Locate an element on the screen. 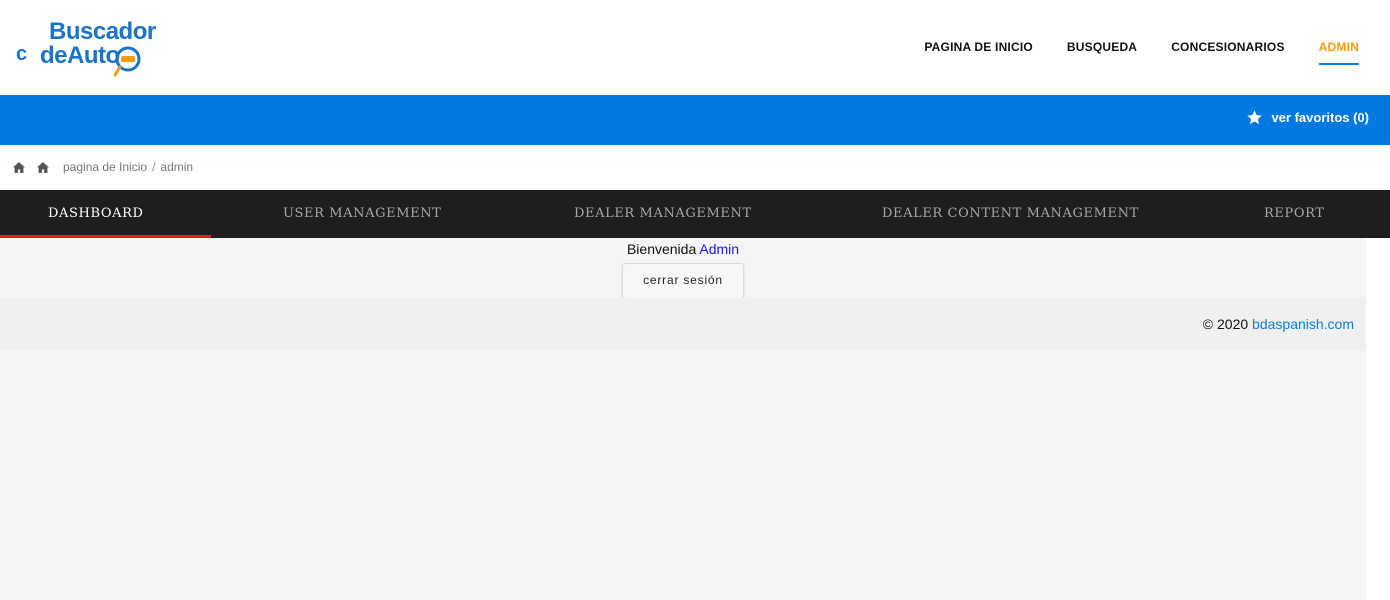 The image size is (1390, 600). site-logo: Buscador deAuto is located at coordinates (102, 48).